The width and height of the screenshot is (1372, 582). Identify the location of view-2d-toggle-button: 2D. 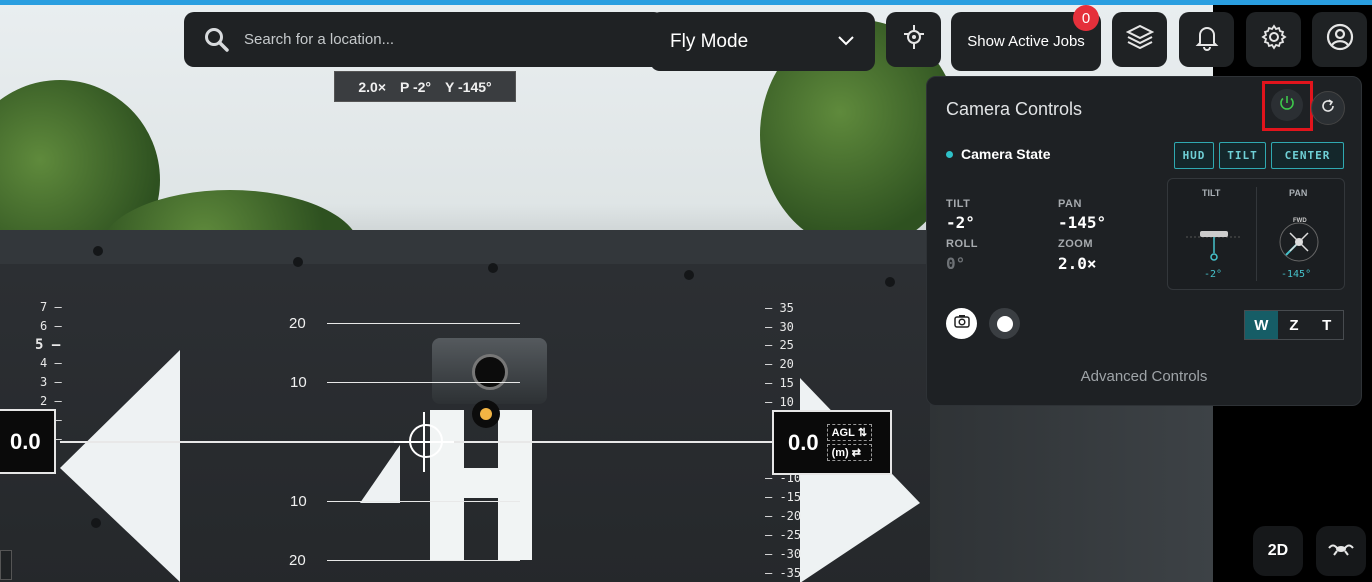
(1278, 551).